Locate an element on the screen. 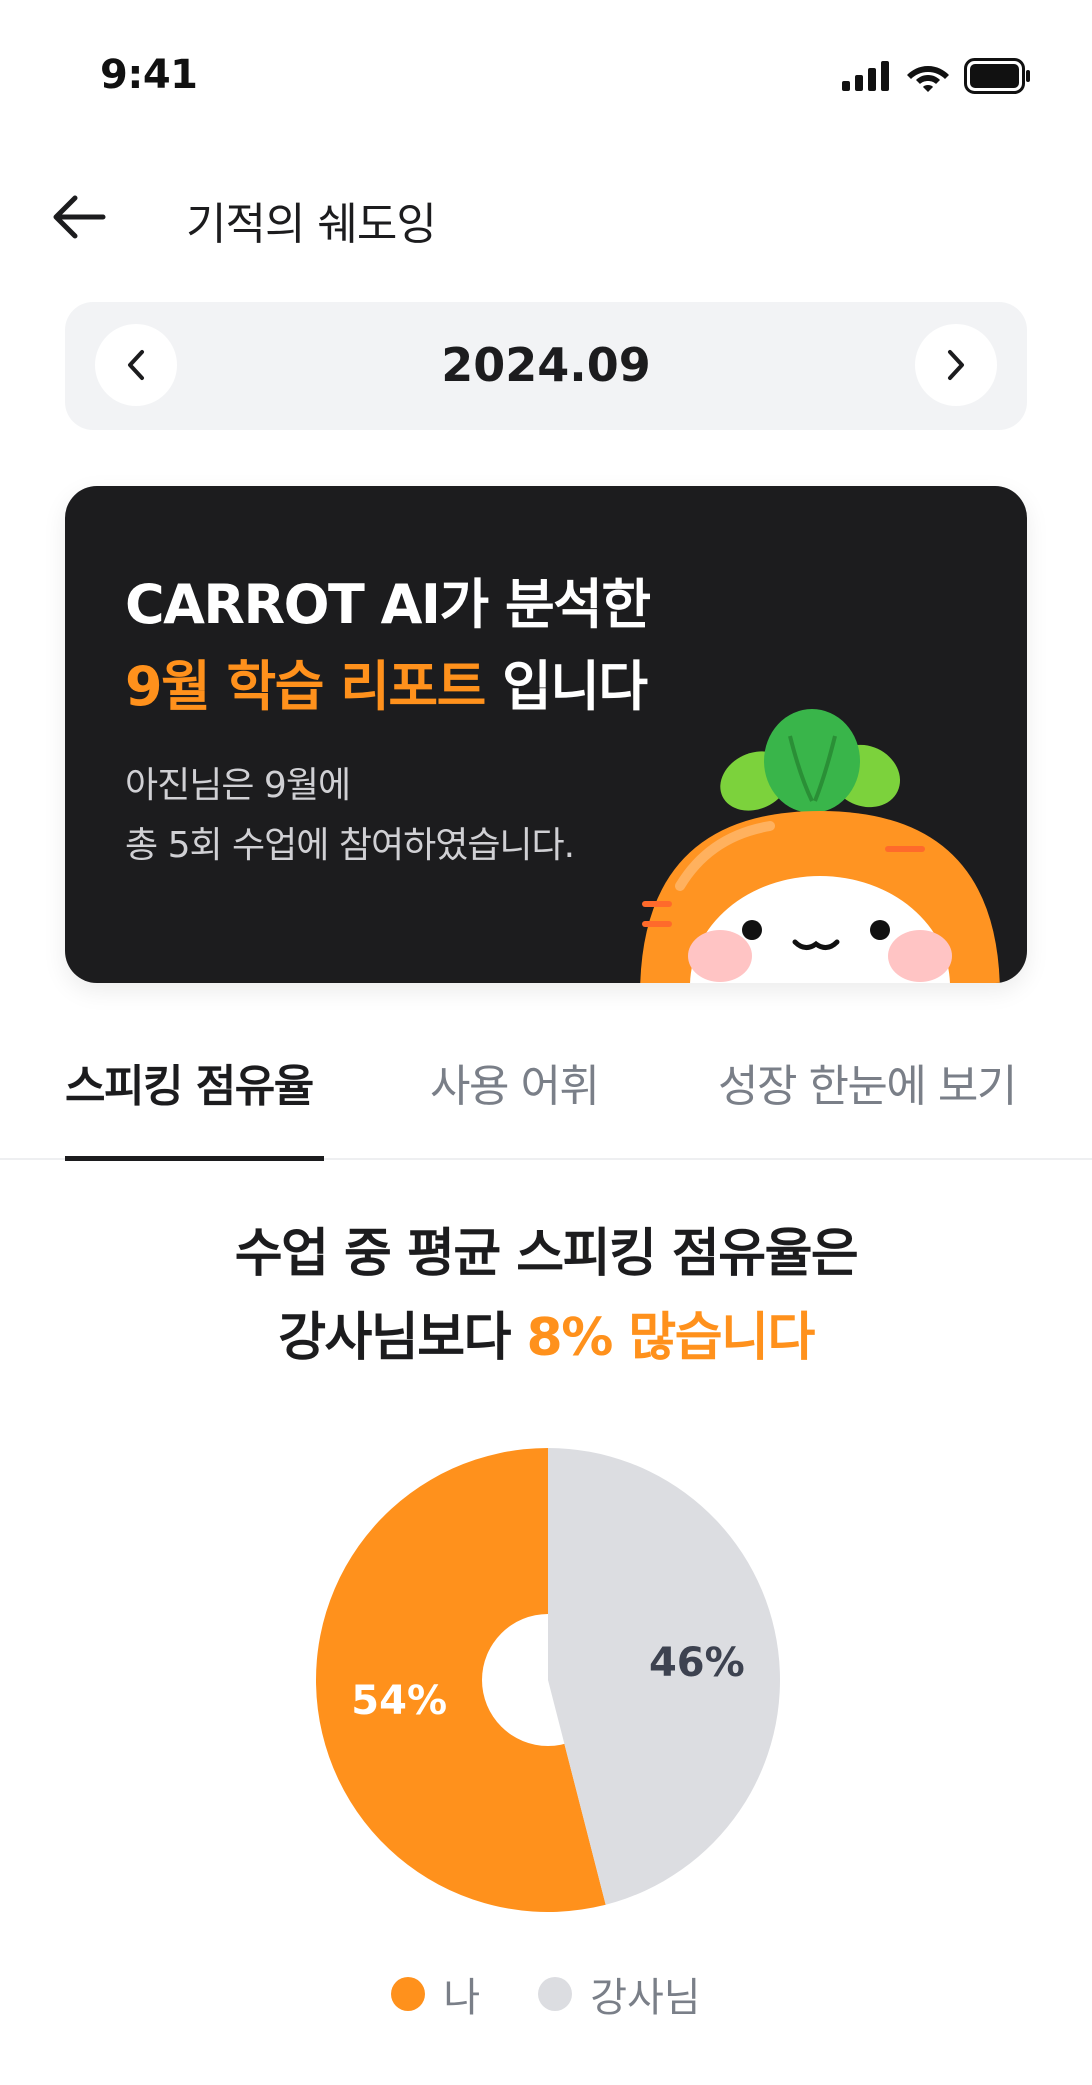 The image size is (1092, 2085). summary-prefix: 강사님보다 is located at coordinates (402, 1338).